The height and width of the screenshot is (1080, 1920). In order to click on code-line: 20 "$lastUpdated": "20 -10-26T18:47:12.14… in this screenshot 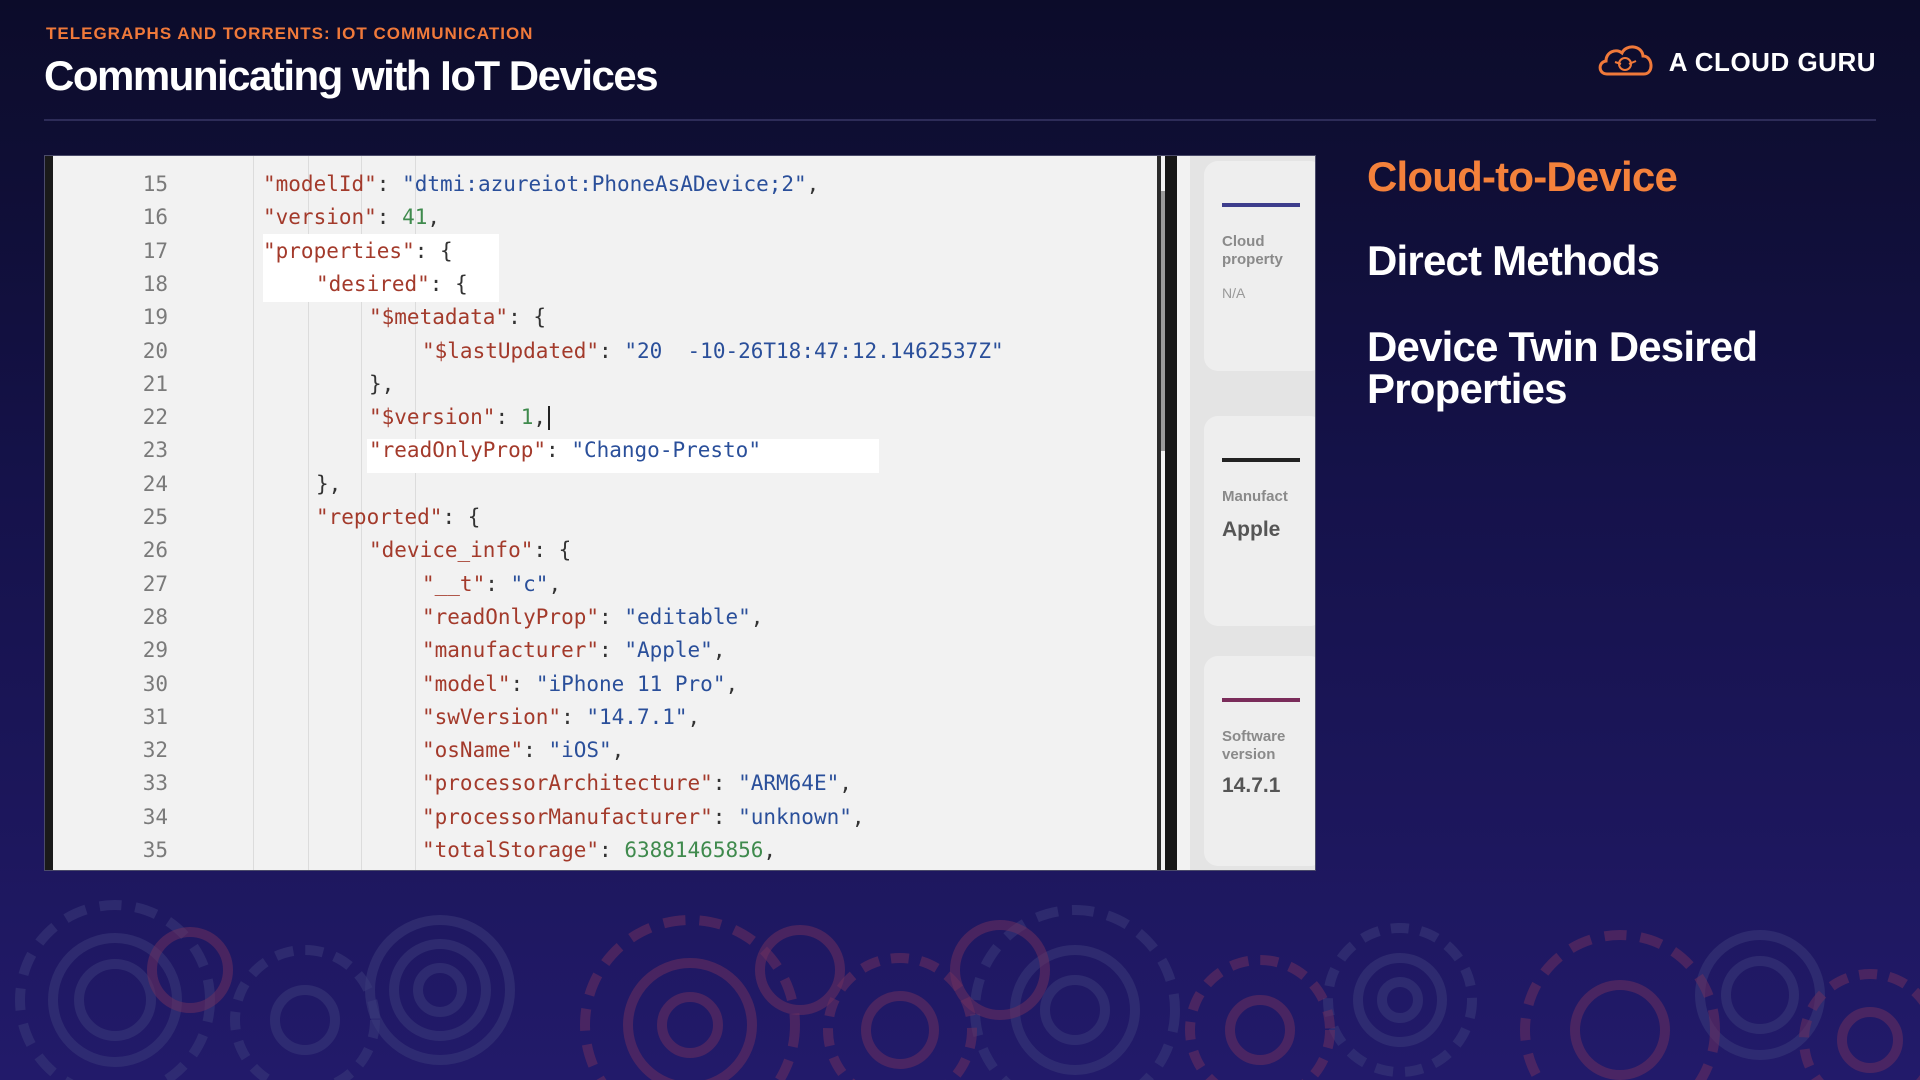, I will do `click(628, 351)`.